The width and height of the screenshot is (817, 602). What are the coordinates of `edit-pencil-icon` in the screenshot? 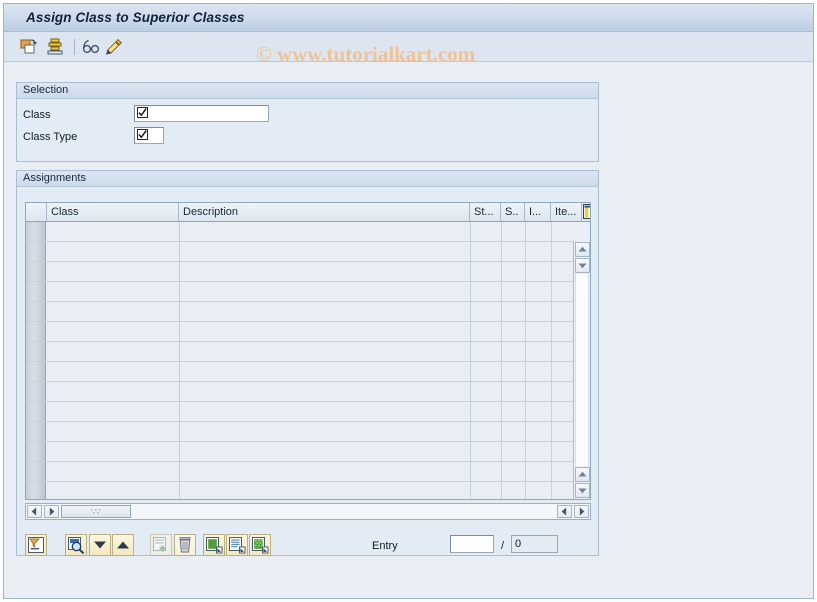 It's located at (114, 47).